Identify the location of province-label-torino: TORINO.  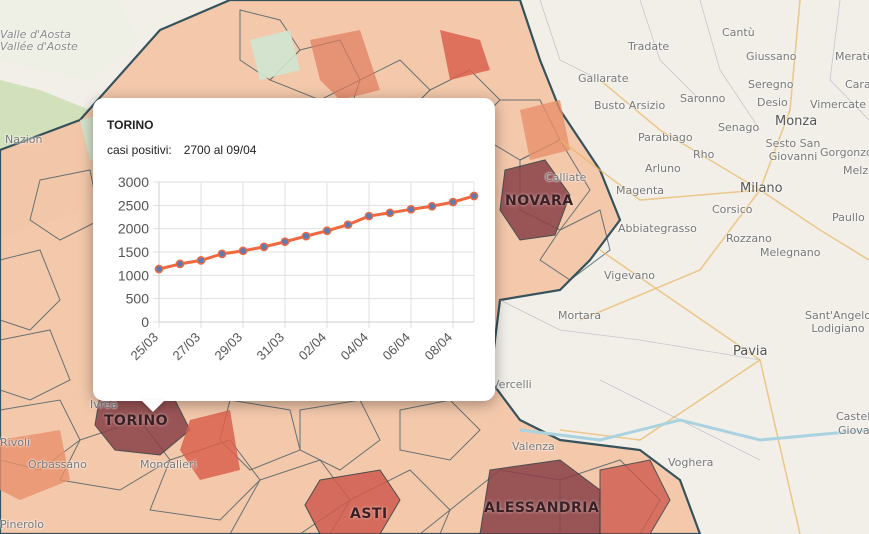
(136, 421).